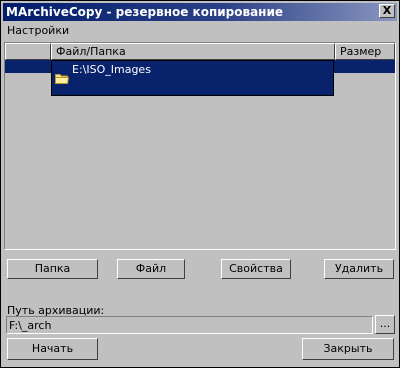  What do you see at coordinates (365, 51) in the screenshot?
I see `column-header-size: Размер` at bounding box center [365, 51].